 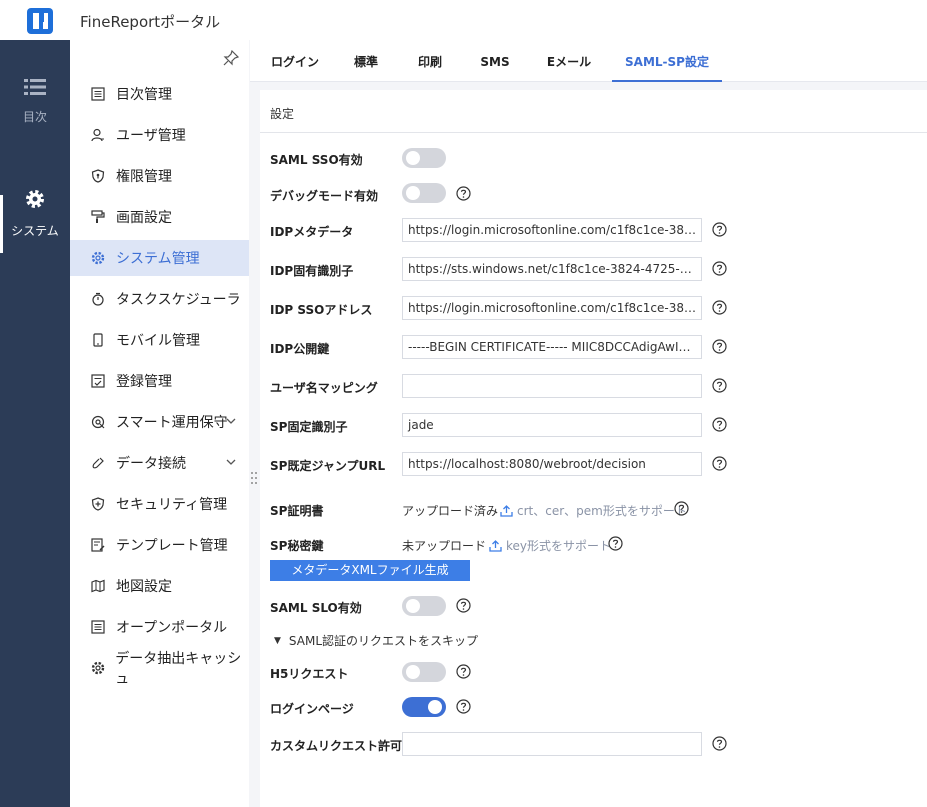 I want to click on sidebar-item-label: オープンポータル, so click(x=172, y=628).